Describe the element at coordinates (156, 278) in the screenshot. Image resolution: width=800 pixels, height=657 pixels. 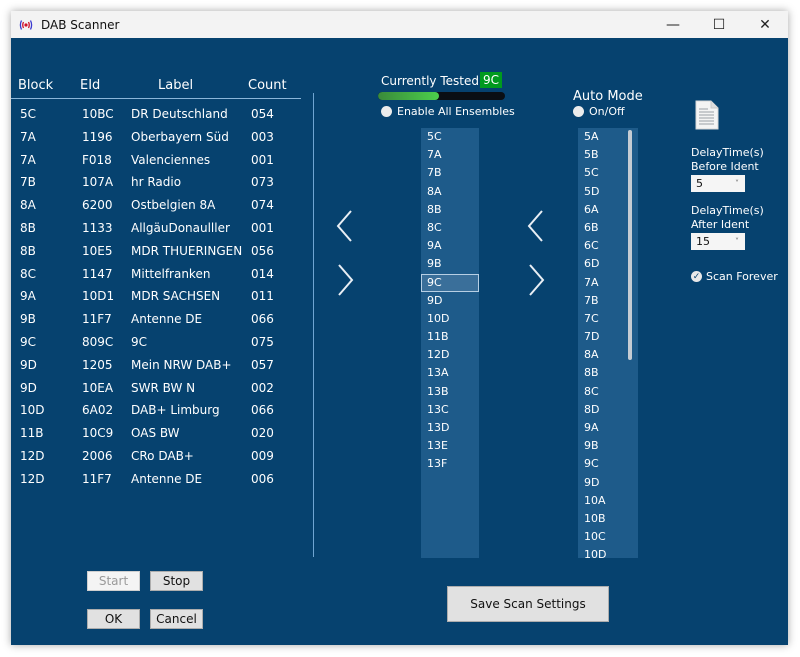
I see `table-row: 8C 1147 Mittelfranken 014` at that location.